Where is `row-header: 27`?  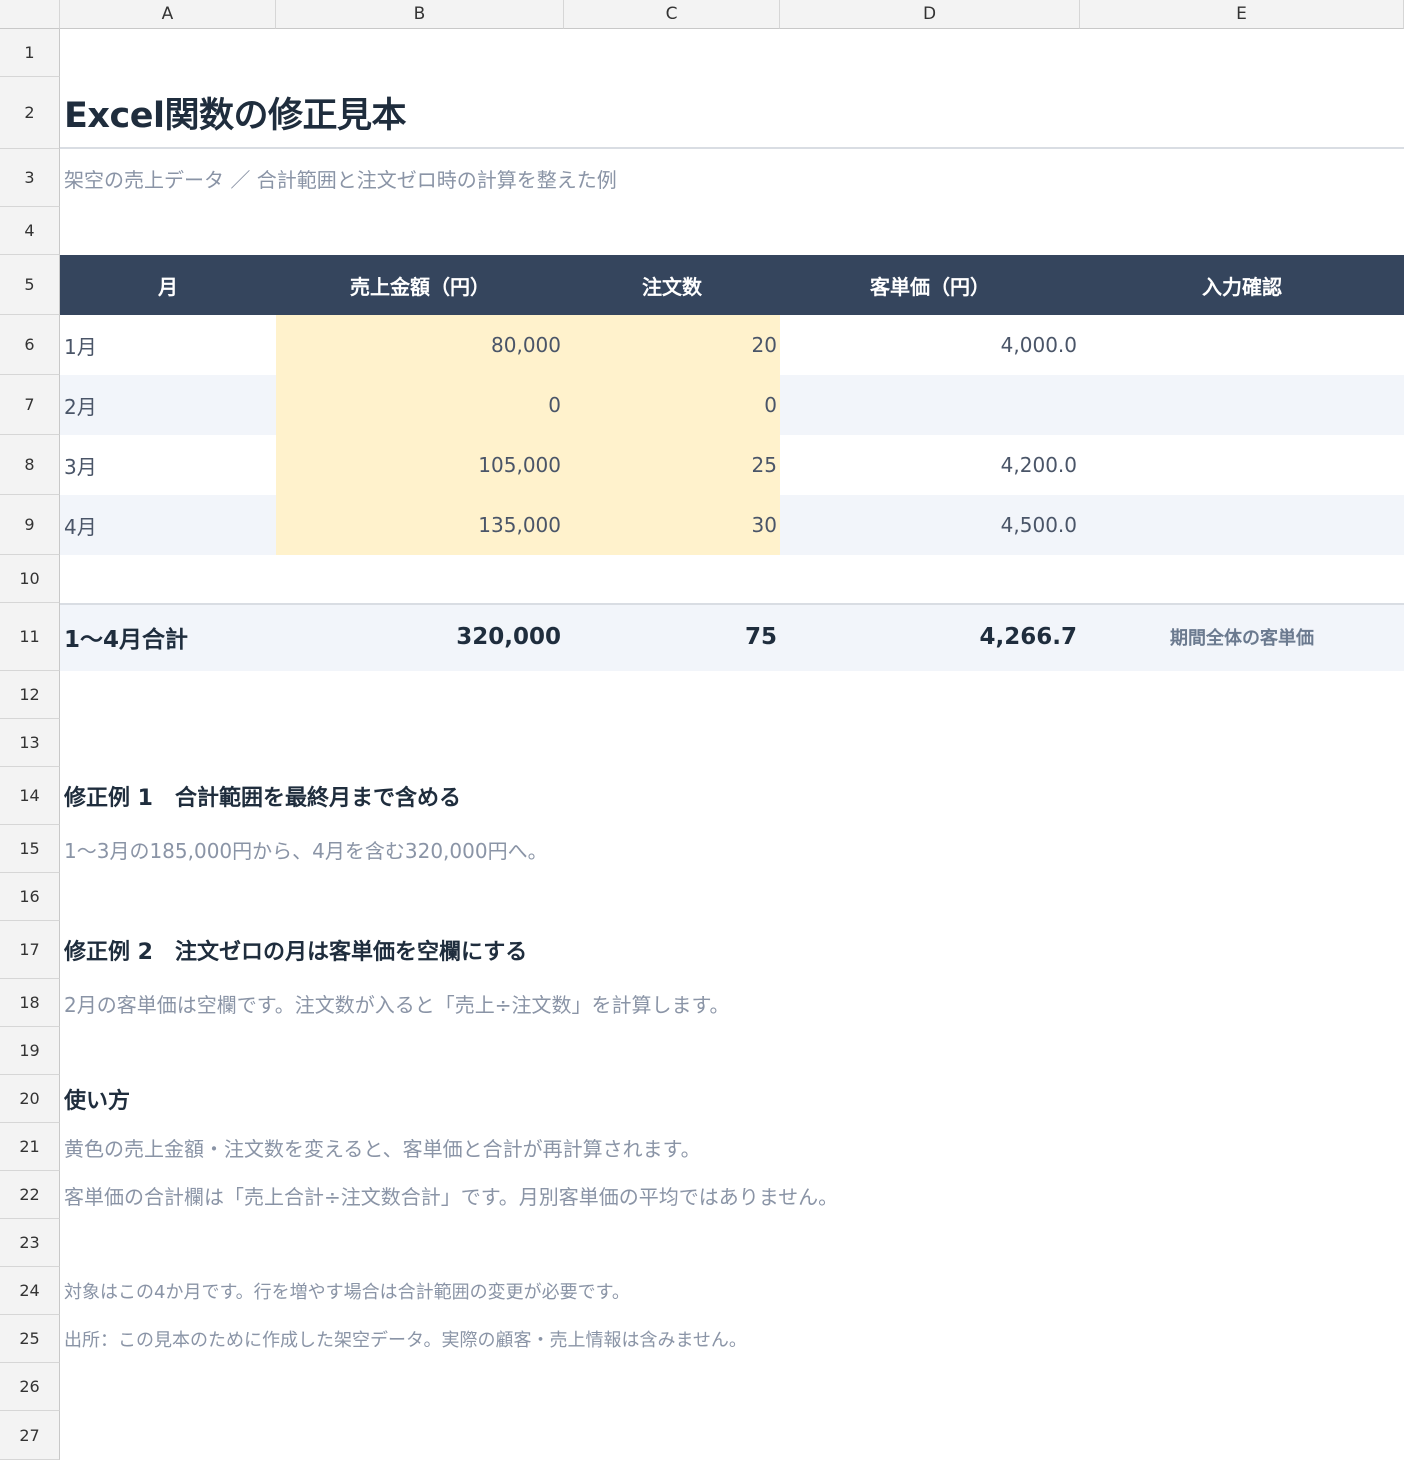 row-header: 27 is located at coordinates (30, 1435).